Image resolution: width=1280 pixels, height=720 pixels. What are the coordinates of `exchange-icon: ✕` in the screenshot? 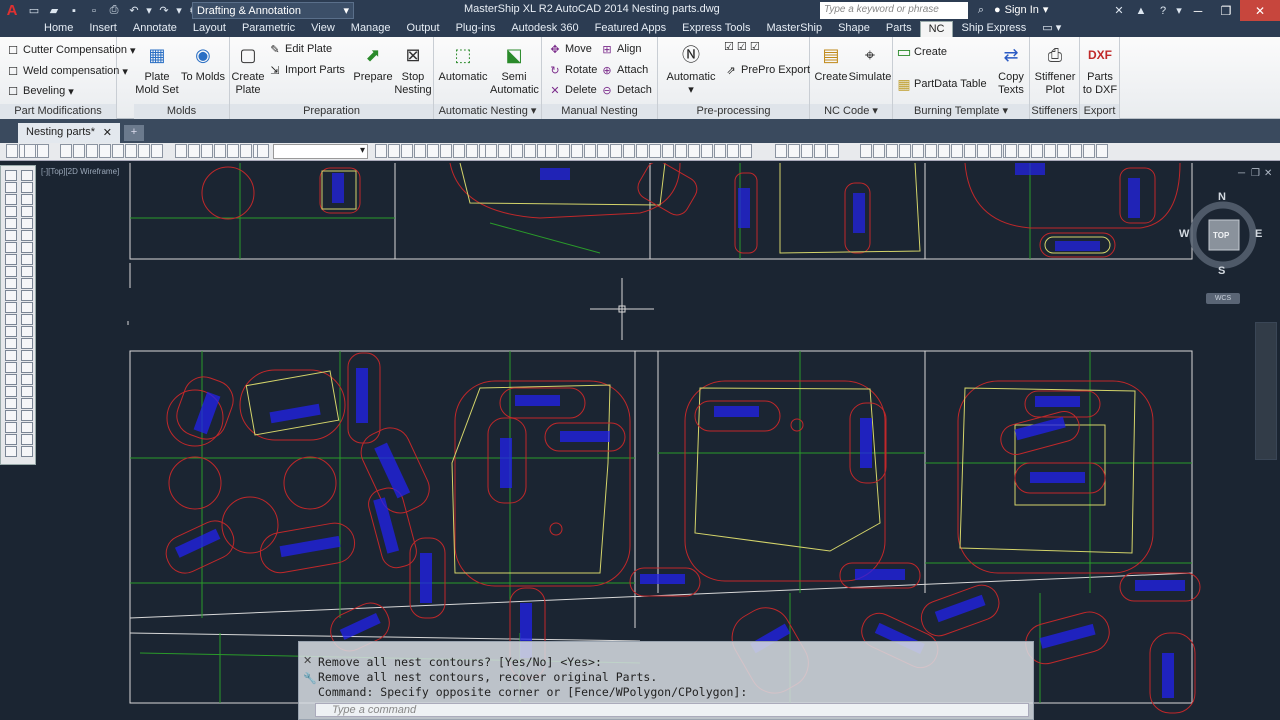 It's located at (1119, 10).